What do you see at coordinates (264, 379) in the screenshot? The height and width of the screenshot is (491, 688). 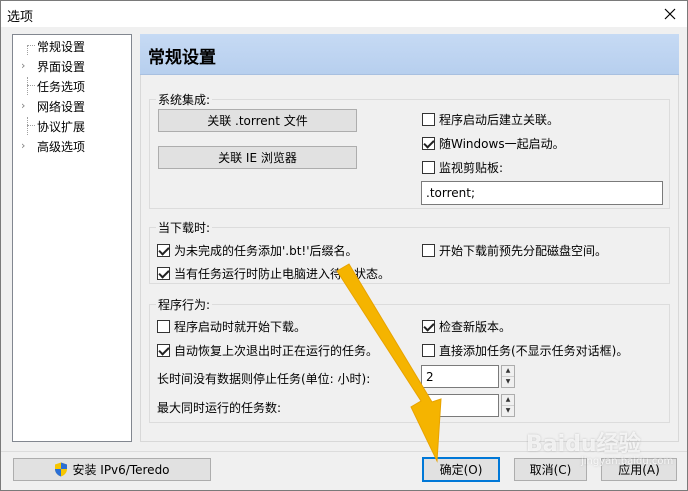 I see `idle-stop-label: 长时间没有数据则停止任务(单位: 小时):` at bounding box center [264, 379].